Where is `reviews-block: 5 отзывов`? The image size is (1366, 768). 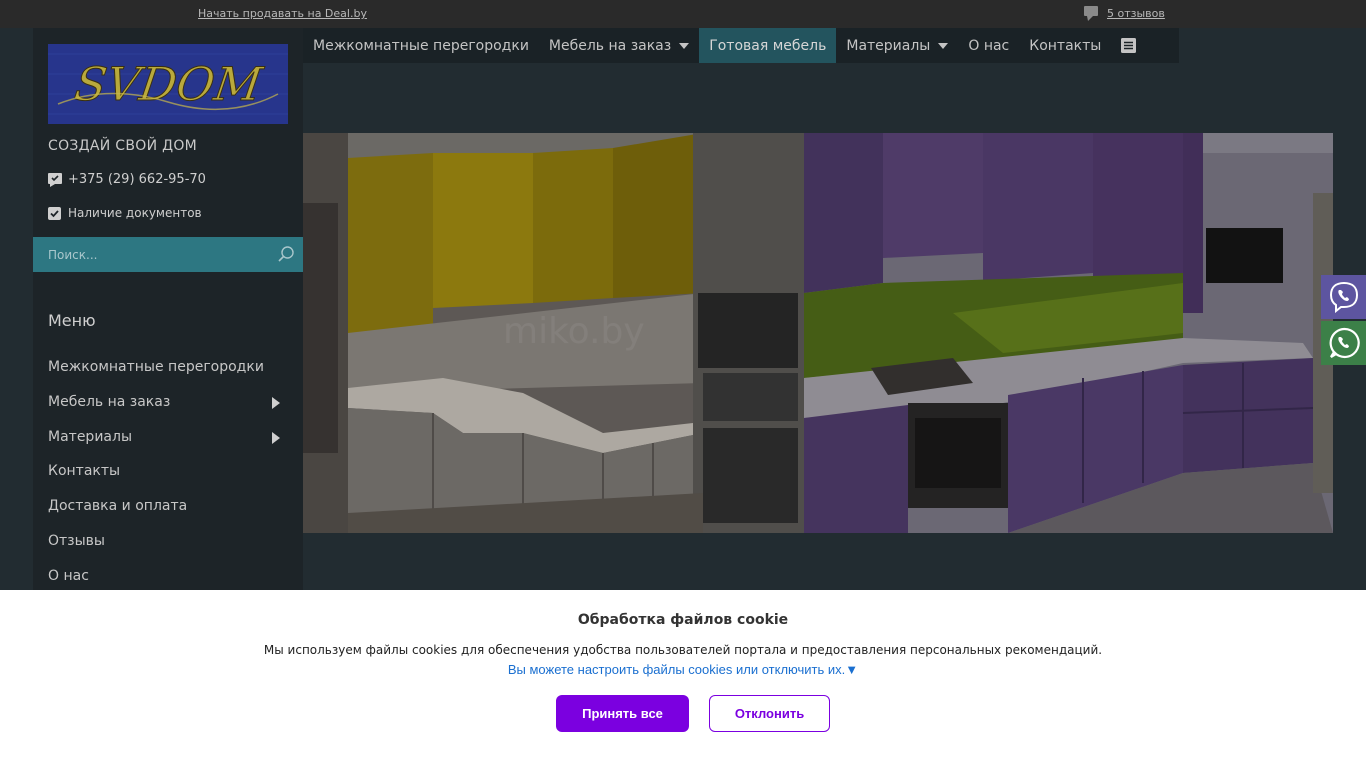
reviews-block: 5 отзывов is located at coordinates (1124, 13).